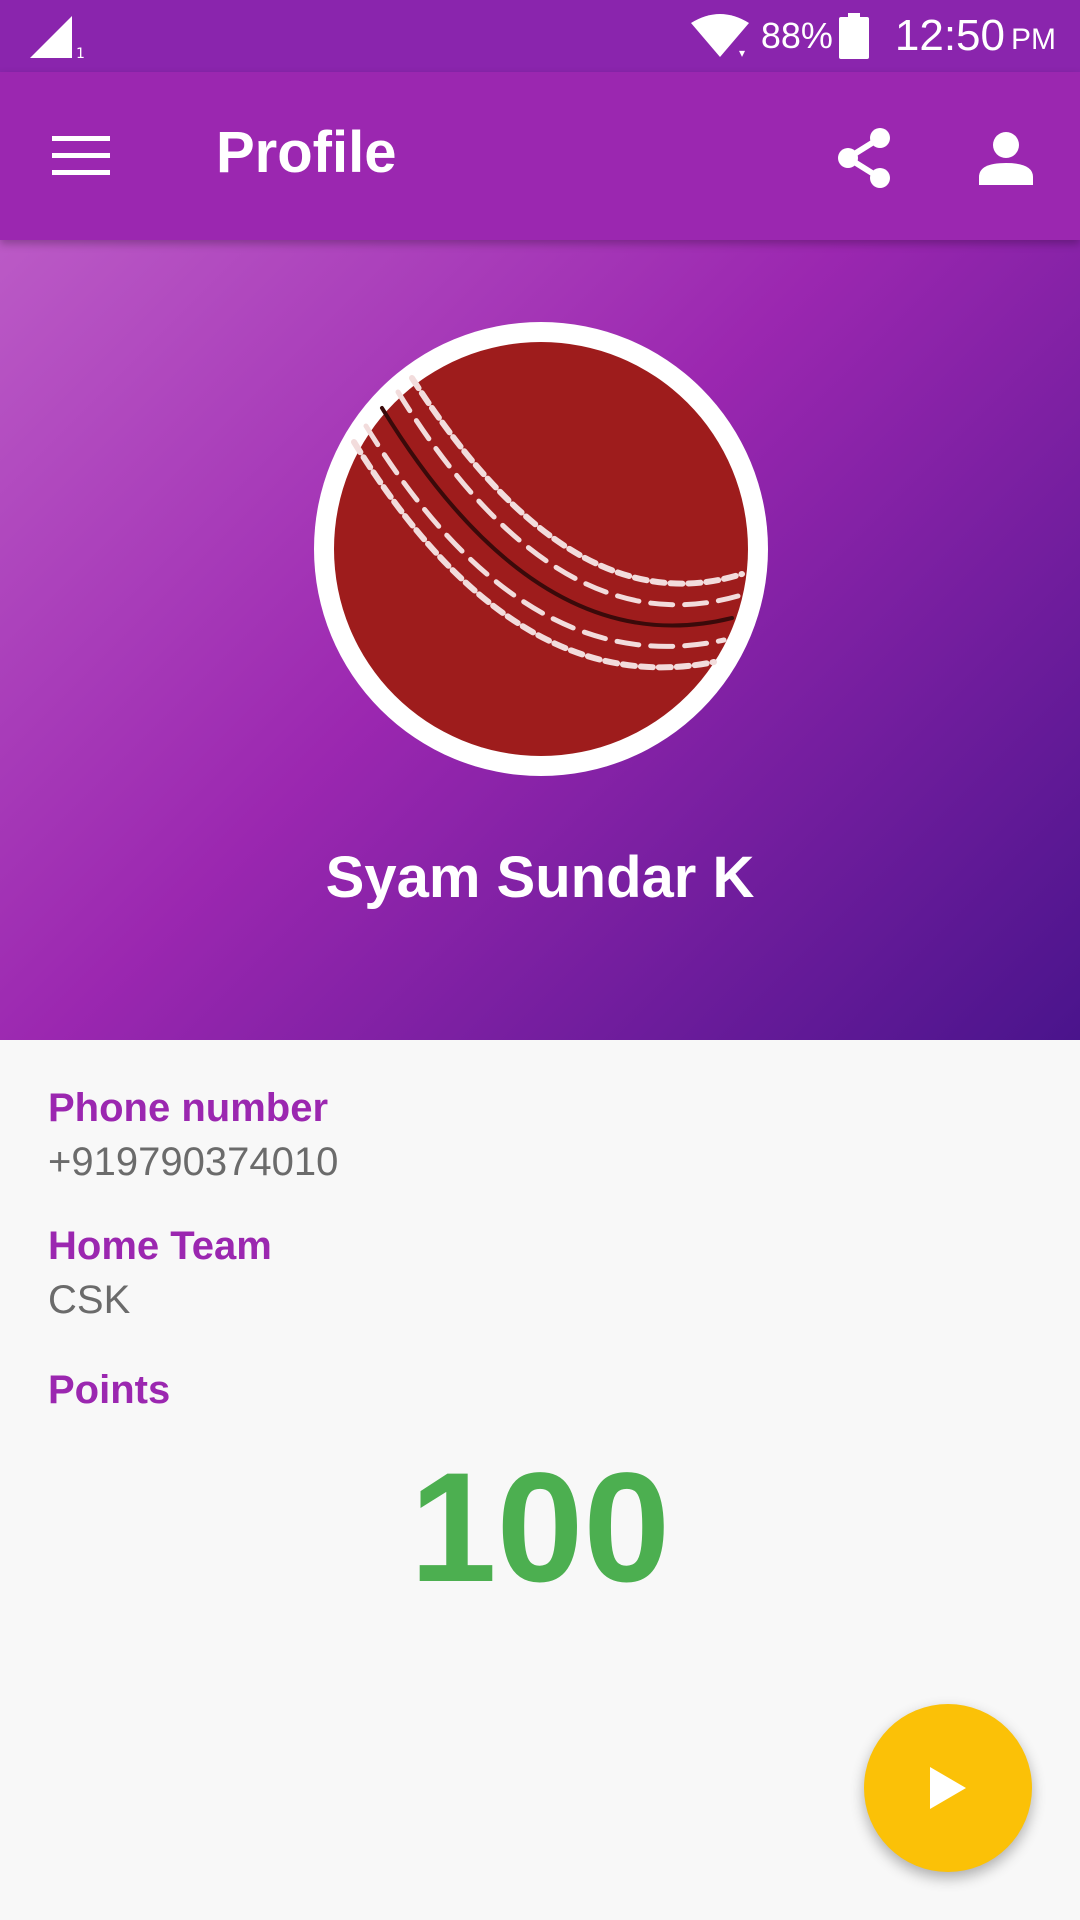 This screenshot has width=1080, height=1920. I want to click on phone-label: Phone number, so click(188, 1108).